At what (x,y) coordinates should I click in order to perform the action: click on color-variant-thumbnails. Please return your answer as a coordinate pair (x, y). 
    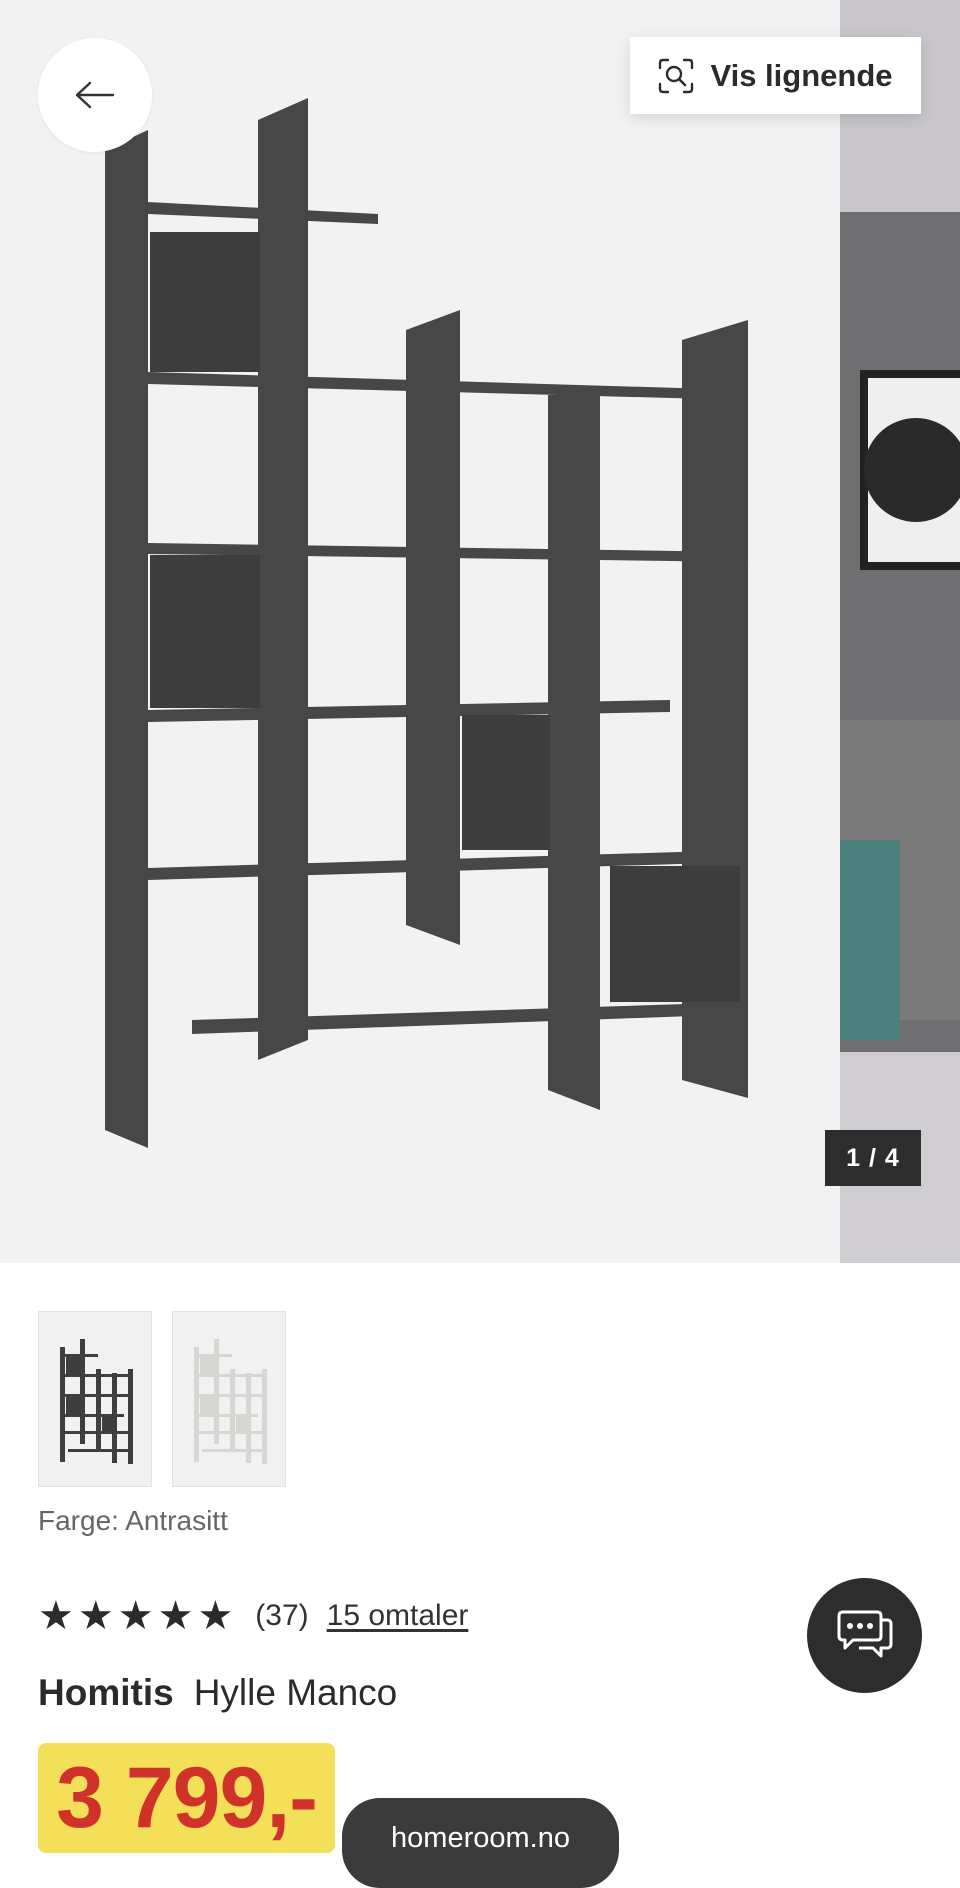
    Looking at the image, I should click on (162, 1399).